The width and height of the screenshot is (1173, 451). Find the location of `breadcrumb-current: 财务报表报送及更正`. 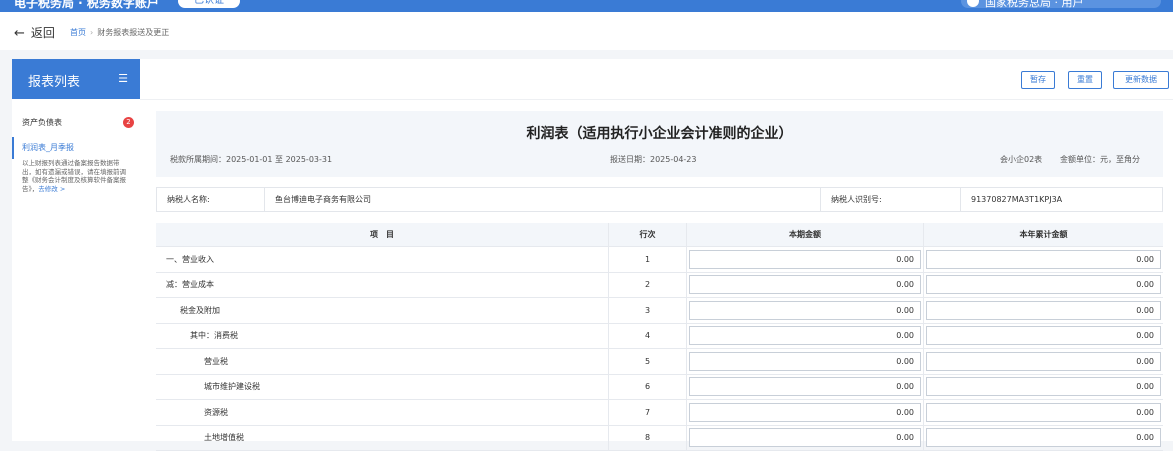

breadcrumb-current: 财务报表报送及更正 is located at coordinates (133, 32).